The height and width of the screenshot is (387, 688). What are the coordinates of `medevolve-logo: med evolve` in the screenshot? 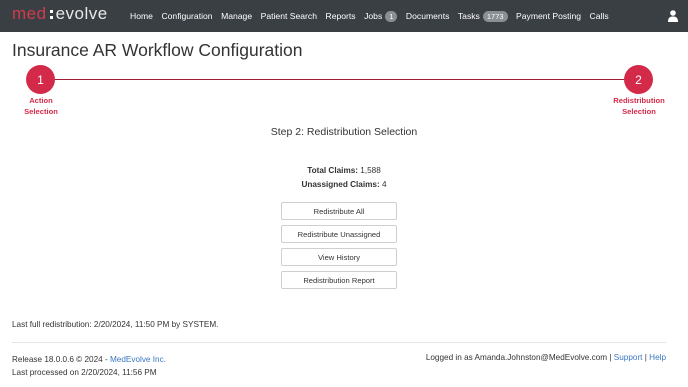 It's located at (60, 14).